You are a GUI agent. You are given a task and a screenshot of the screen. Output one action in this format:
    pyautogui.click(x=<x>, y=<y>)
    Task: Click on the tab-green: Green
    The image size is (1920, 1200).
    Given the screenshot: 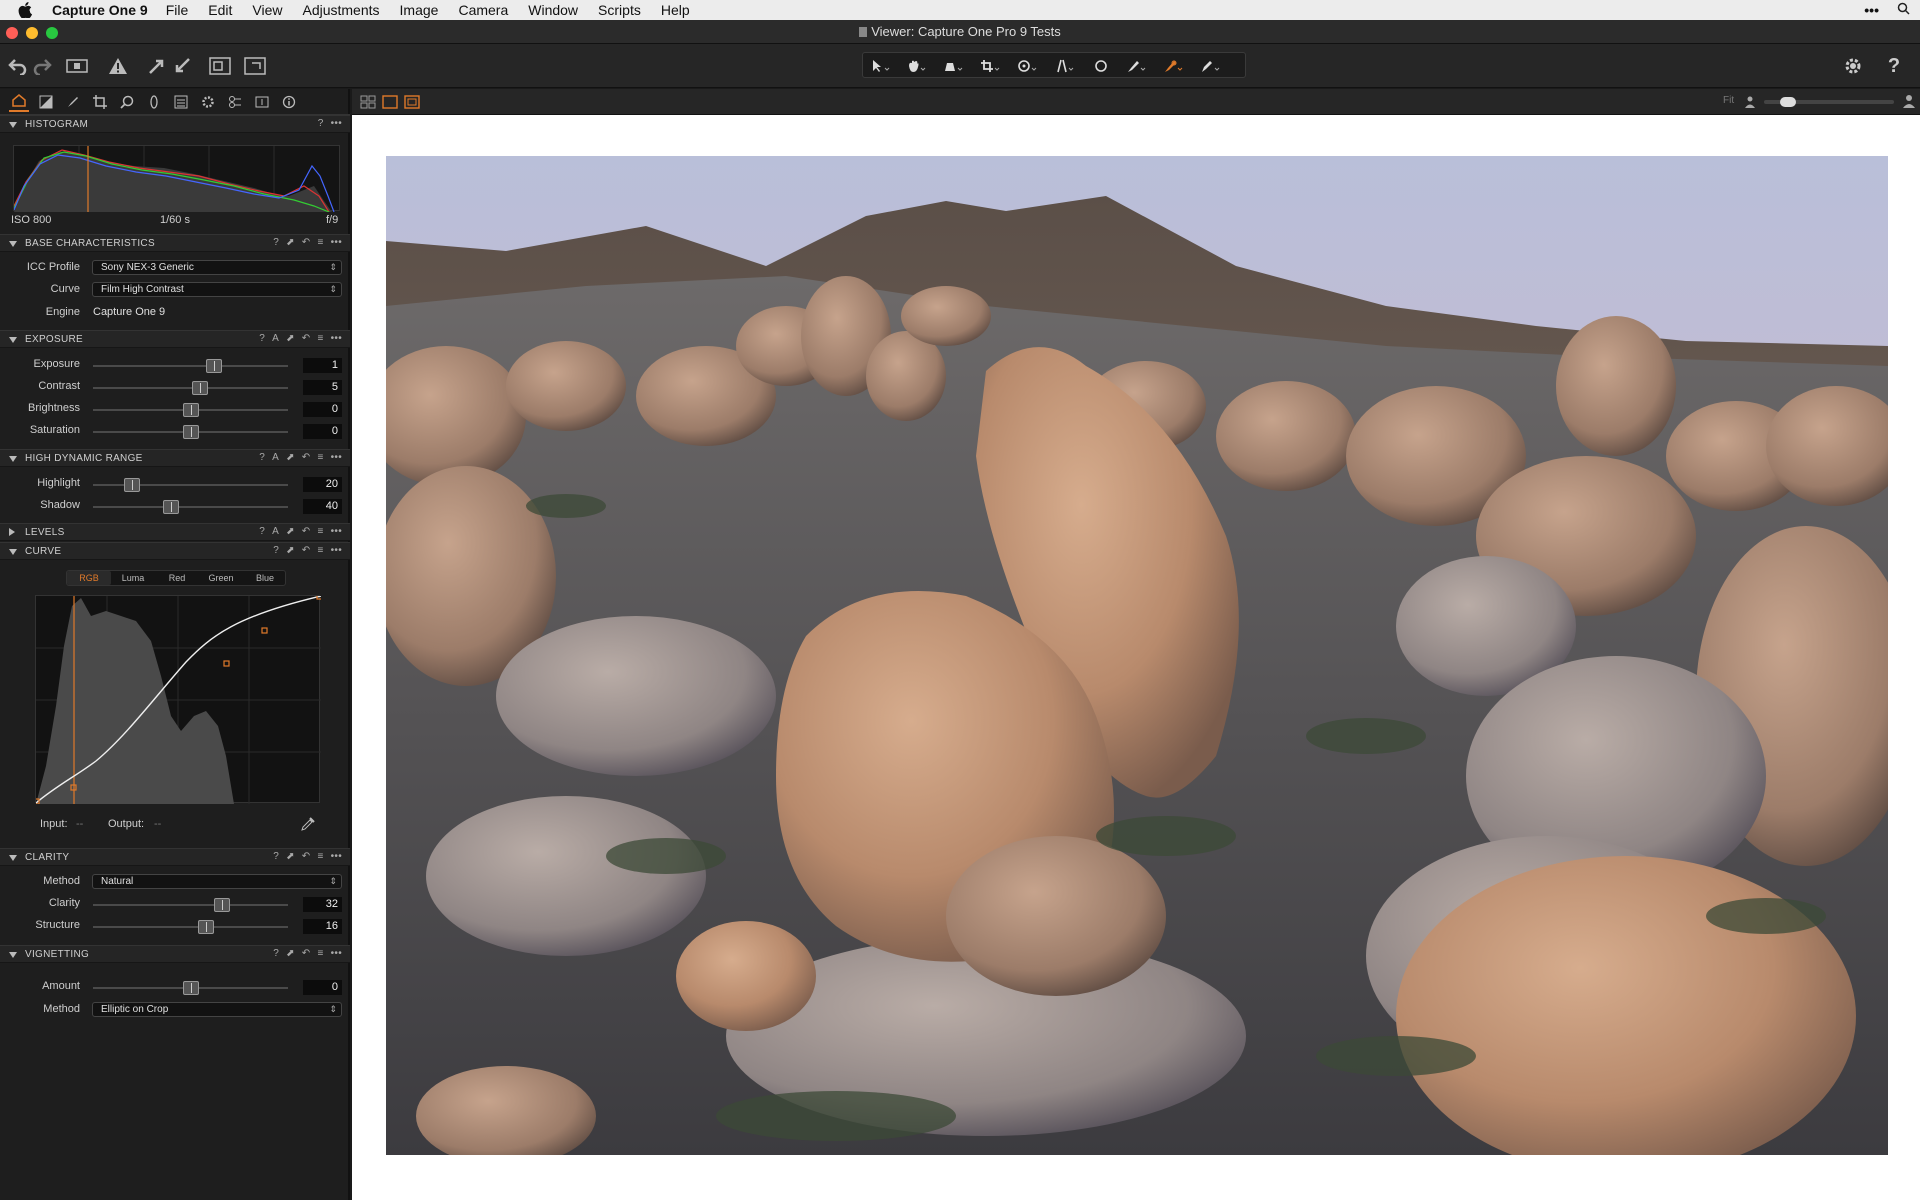 What is the action you would take?
    pyautogui.click(x=221, y=578)
    